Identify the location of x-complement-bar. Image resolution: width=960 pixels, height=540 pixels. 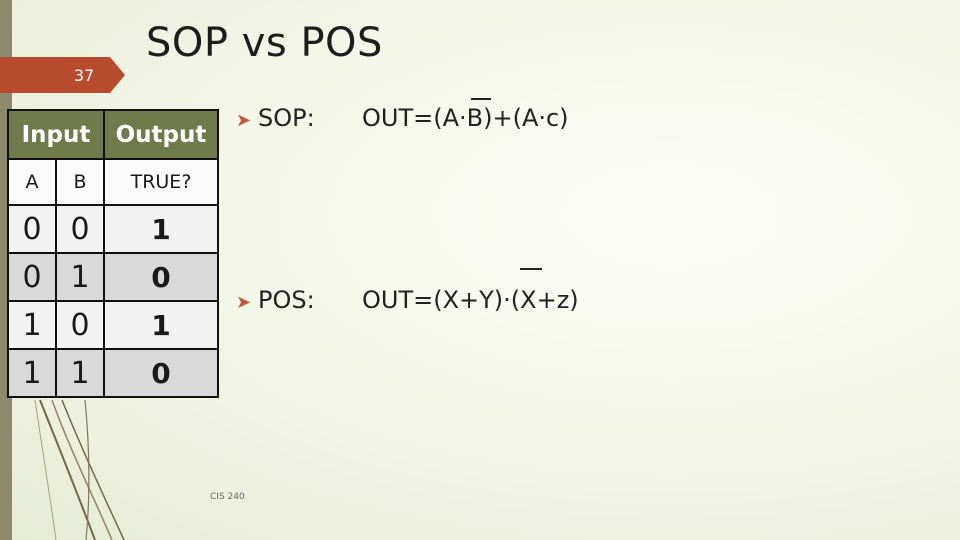
(531, 269).